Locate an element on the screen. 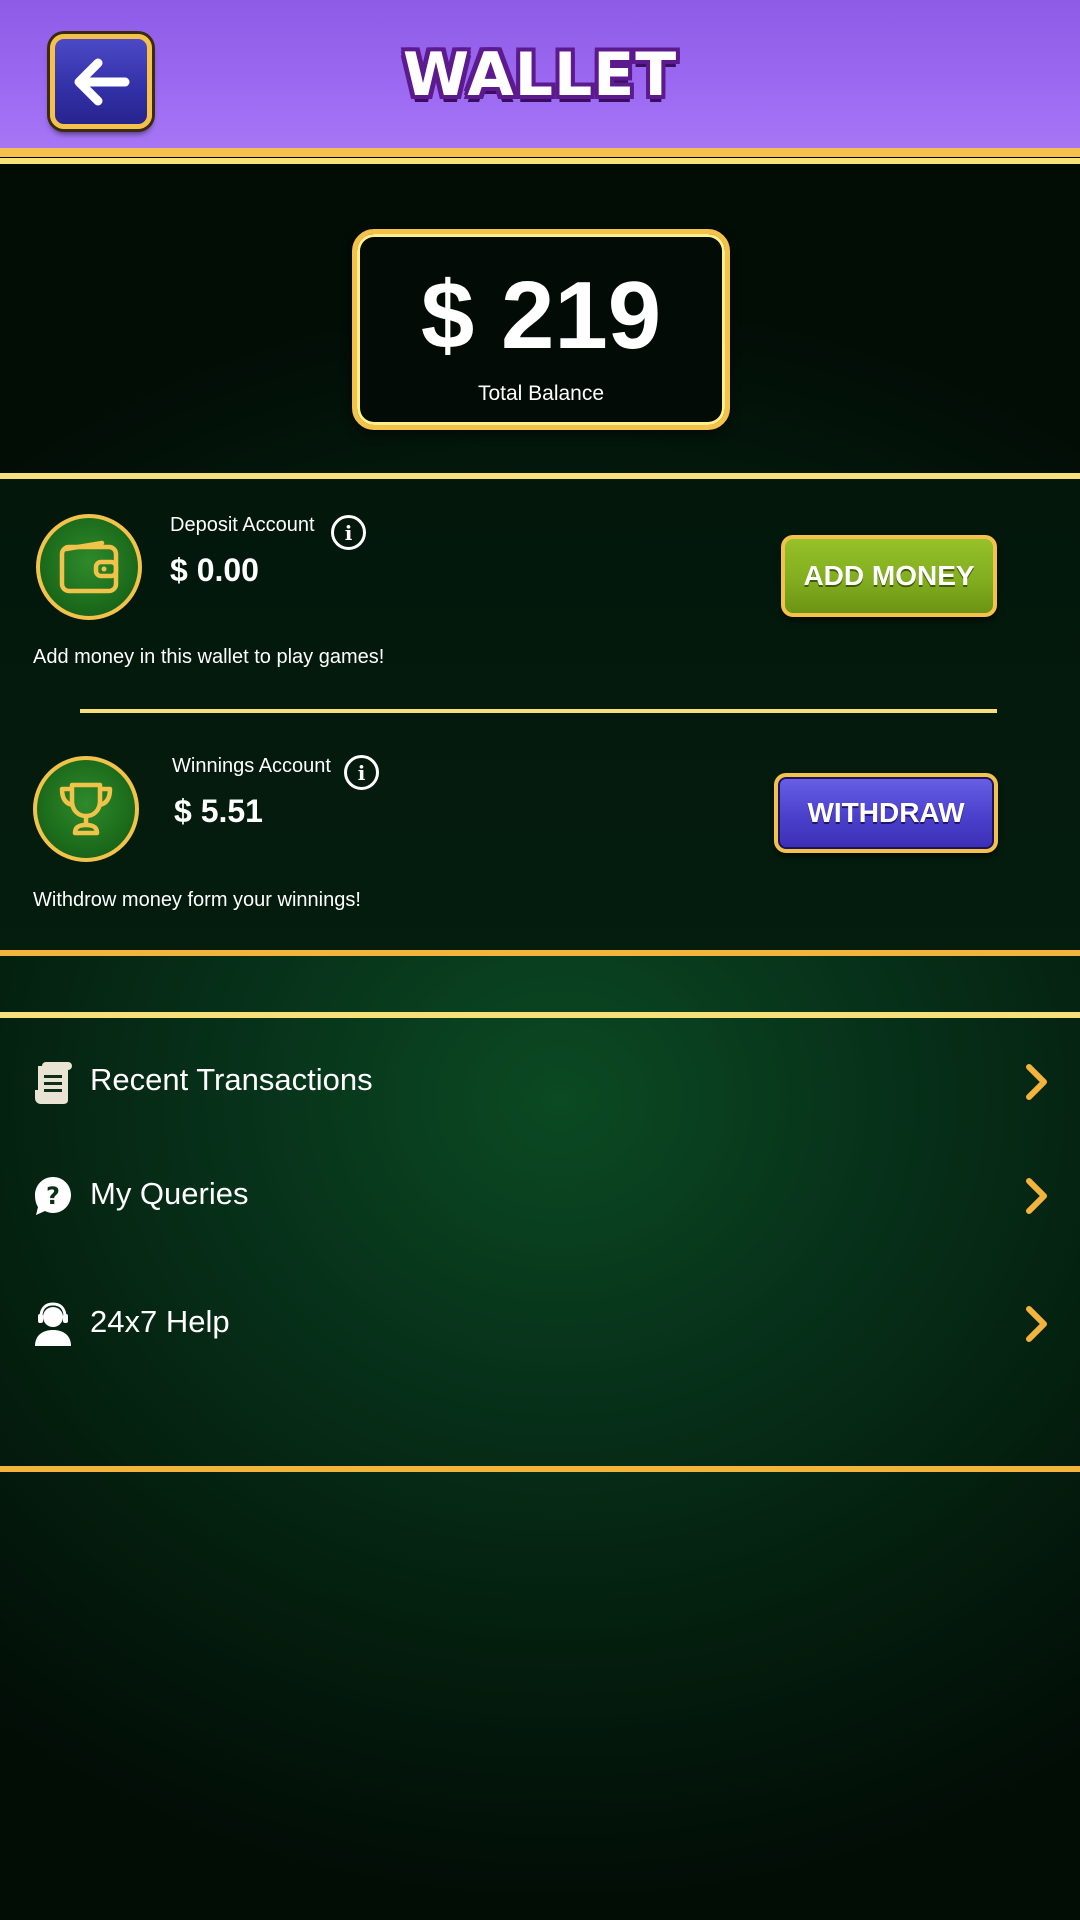 The image size is (1080, 1920). deposit-account-amount: $ 0.00 is located at coordinates (214, 570).